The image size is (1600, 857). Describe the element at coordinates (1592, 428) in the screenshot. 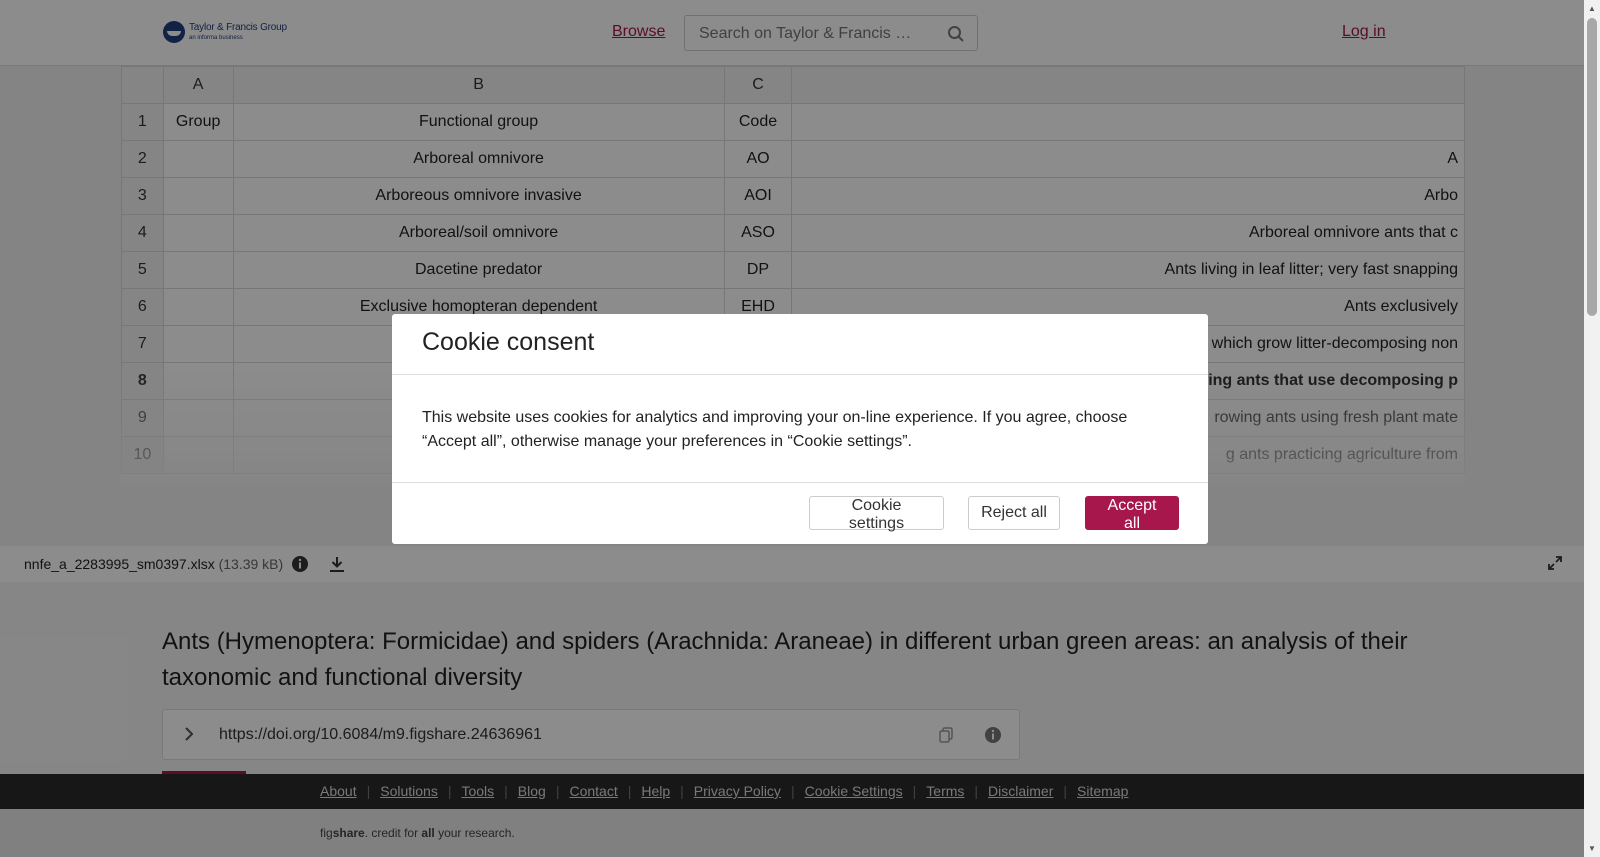

I see `page-scrollbar: ▲ ▼` at that location.